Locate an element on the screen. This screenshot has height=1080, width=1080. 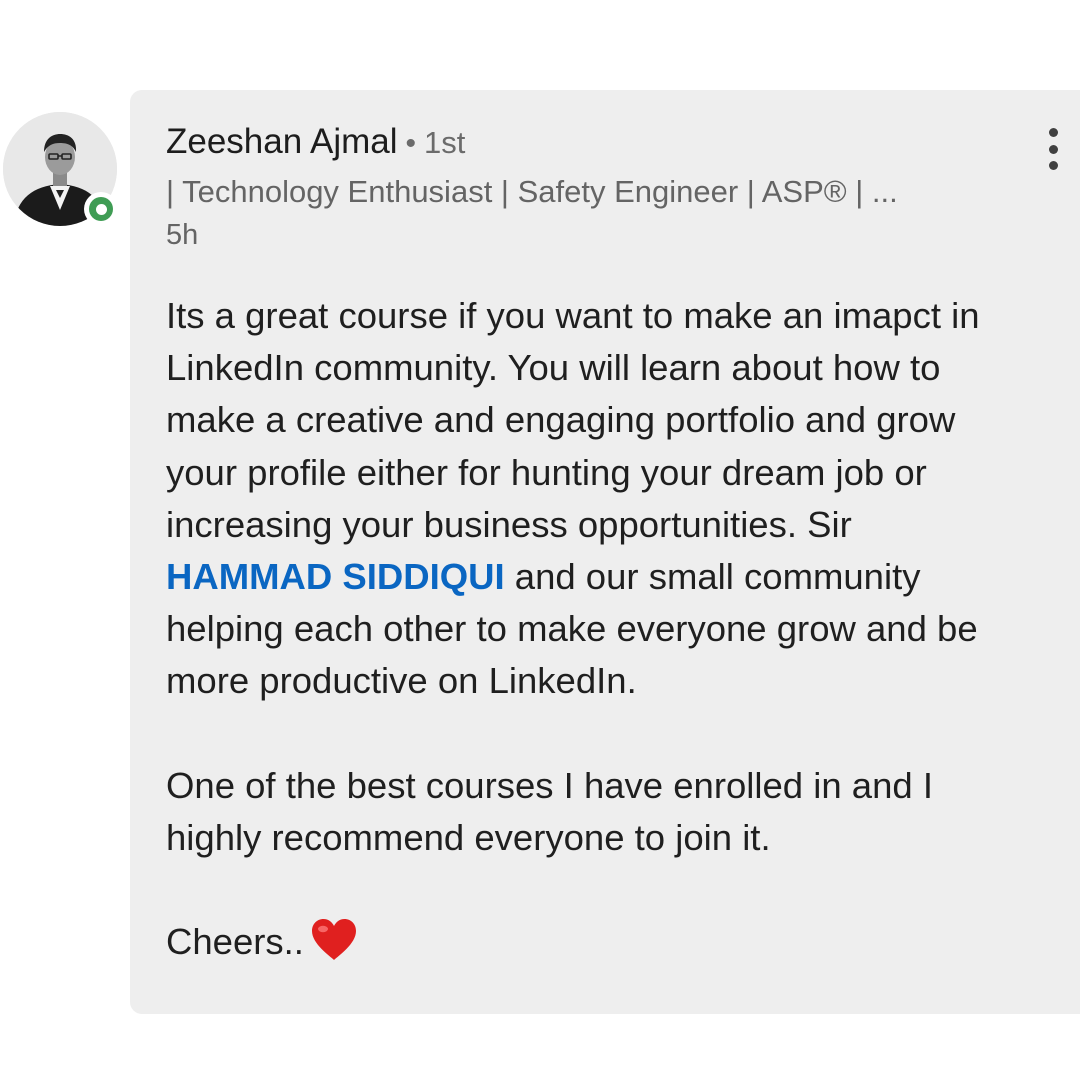
more-options-button is located at coordinates (1053, 149).